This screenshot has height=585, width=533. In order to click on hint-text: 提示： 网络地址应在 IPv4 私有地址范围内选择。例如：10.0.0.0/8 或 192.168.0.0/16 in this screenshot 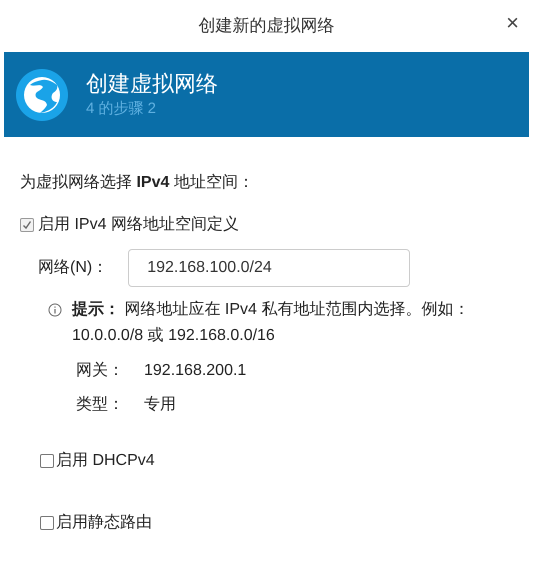, I will do `click(271, 323)`.